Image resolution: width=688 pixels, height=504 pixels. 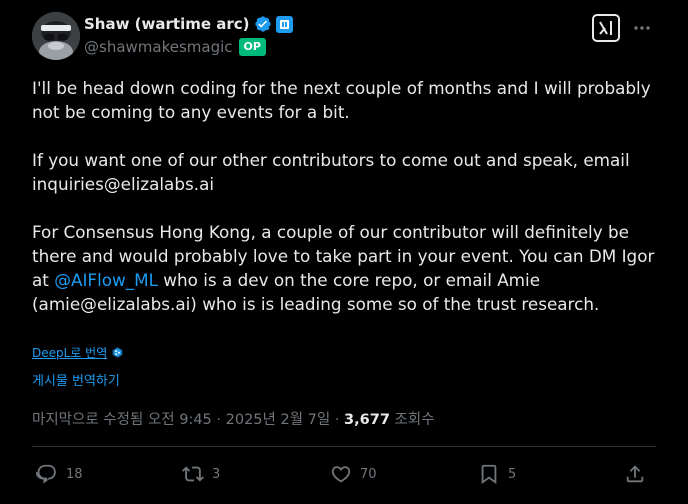 What do you see at coordinates (489, 474) in the screenshot?
I see `bookmark-icon` at bounding box center [489, 474].